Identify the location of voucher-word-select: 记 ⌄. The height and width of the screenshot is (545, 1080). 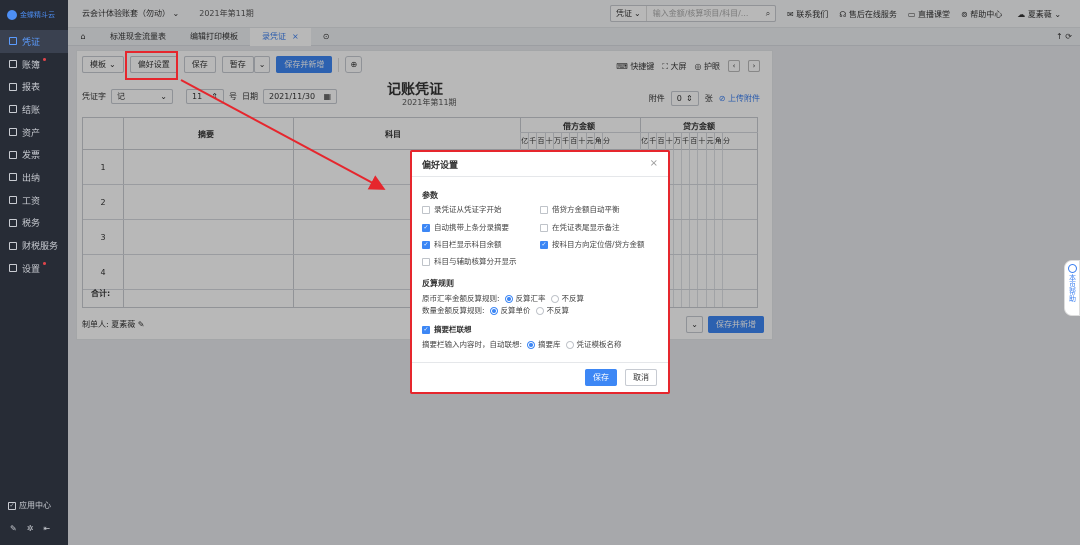
(142, 96).